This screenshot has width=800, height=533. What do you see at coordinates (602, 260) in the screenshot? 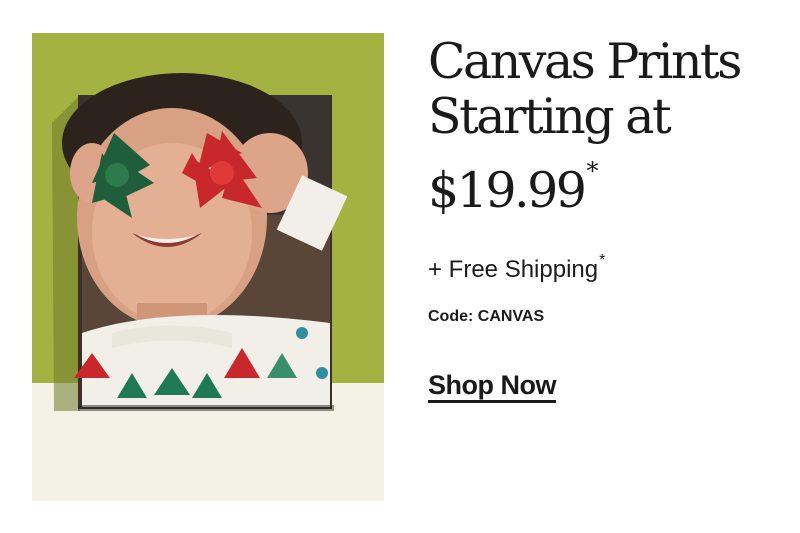
I see `shipping-asterisk: *` at bounding box center [602, 260].